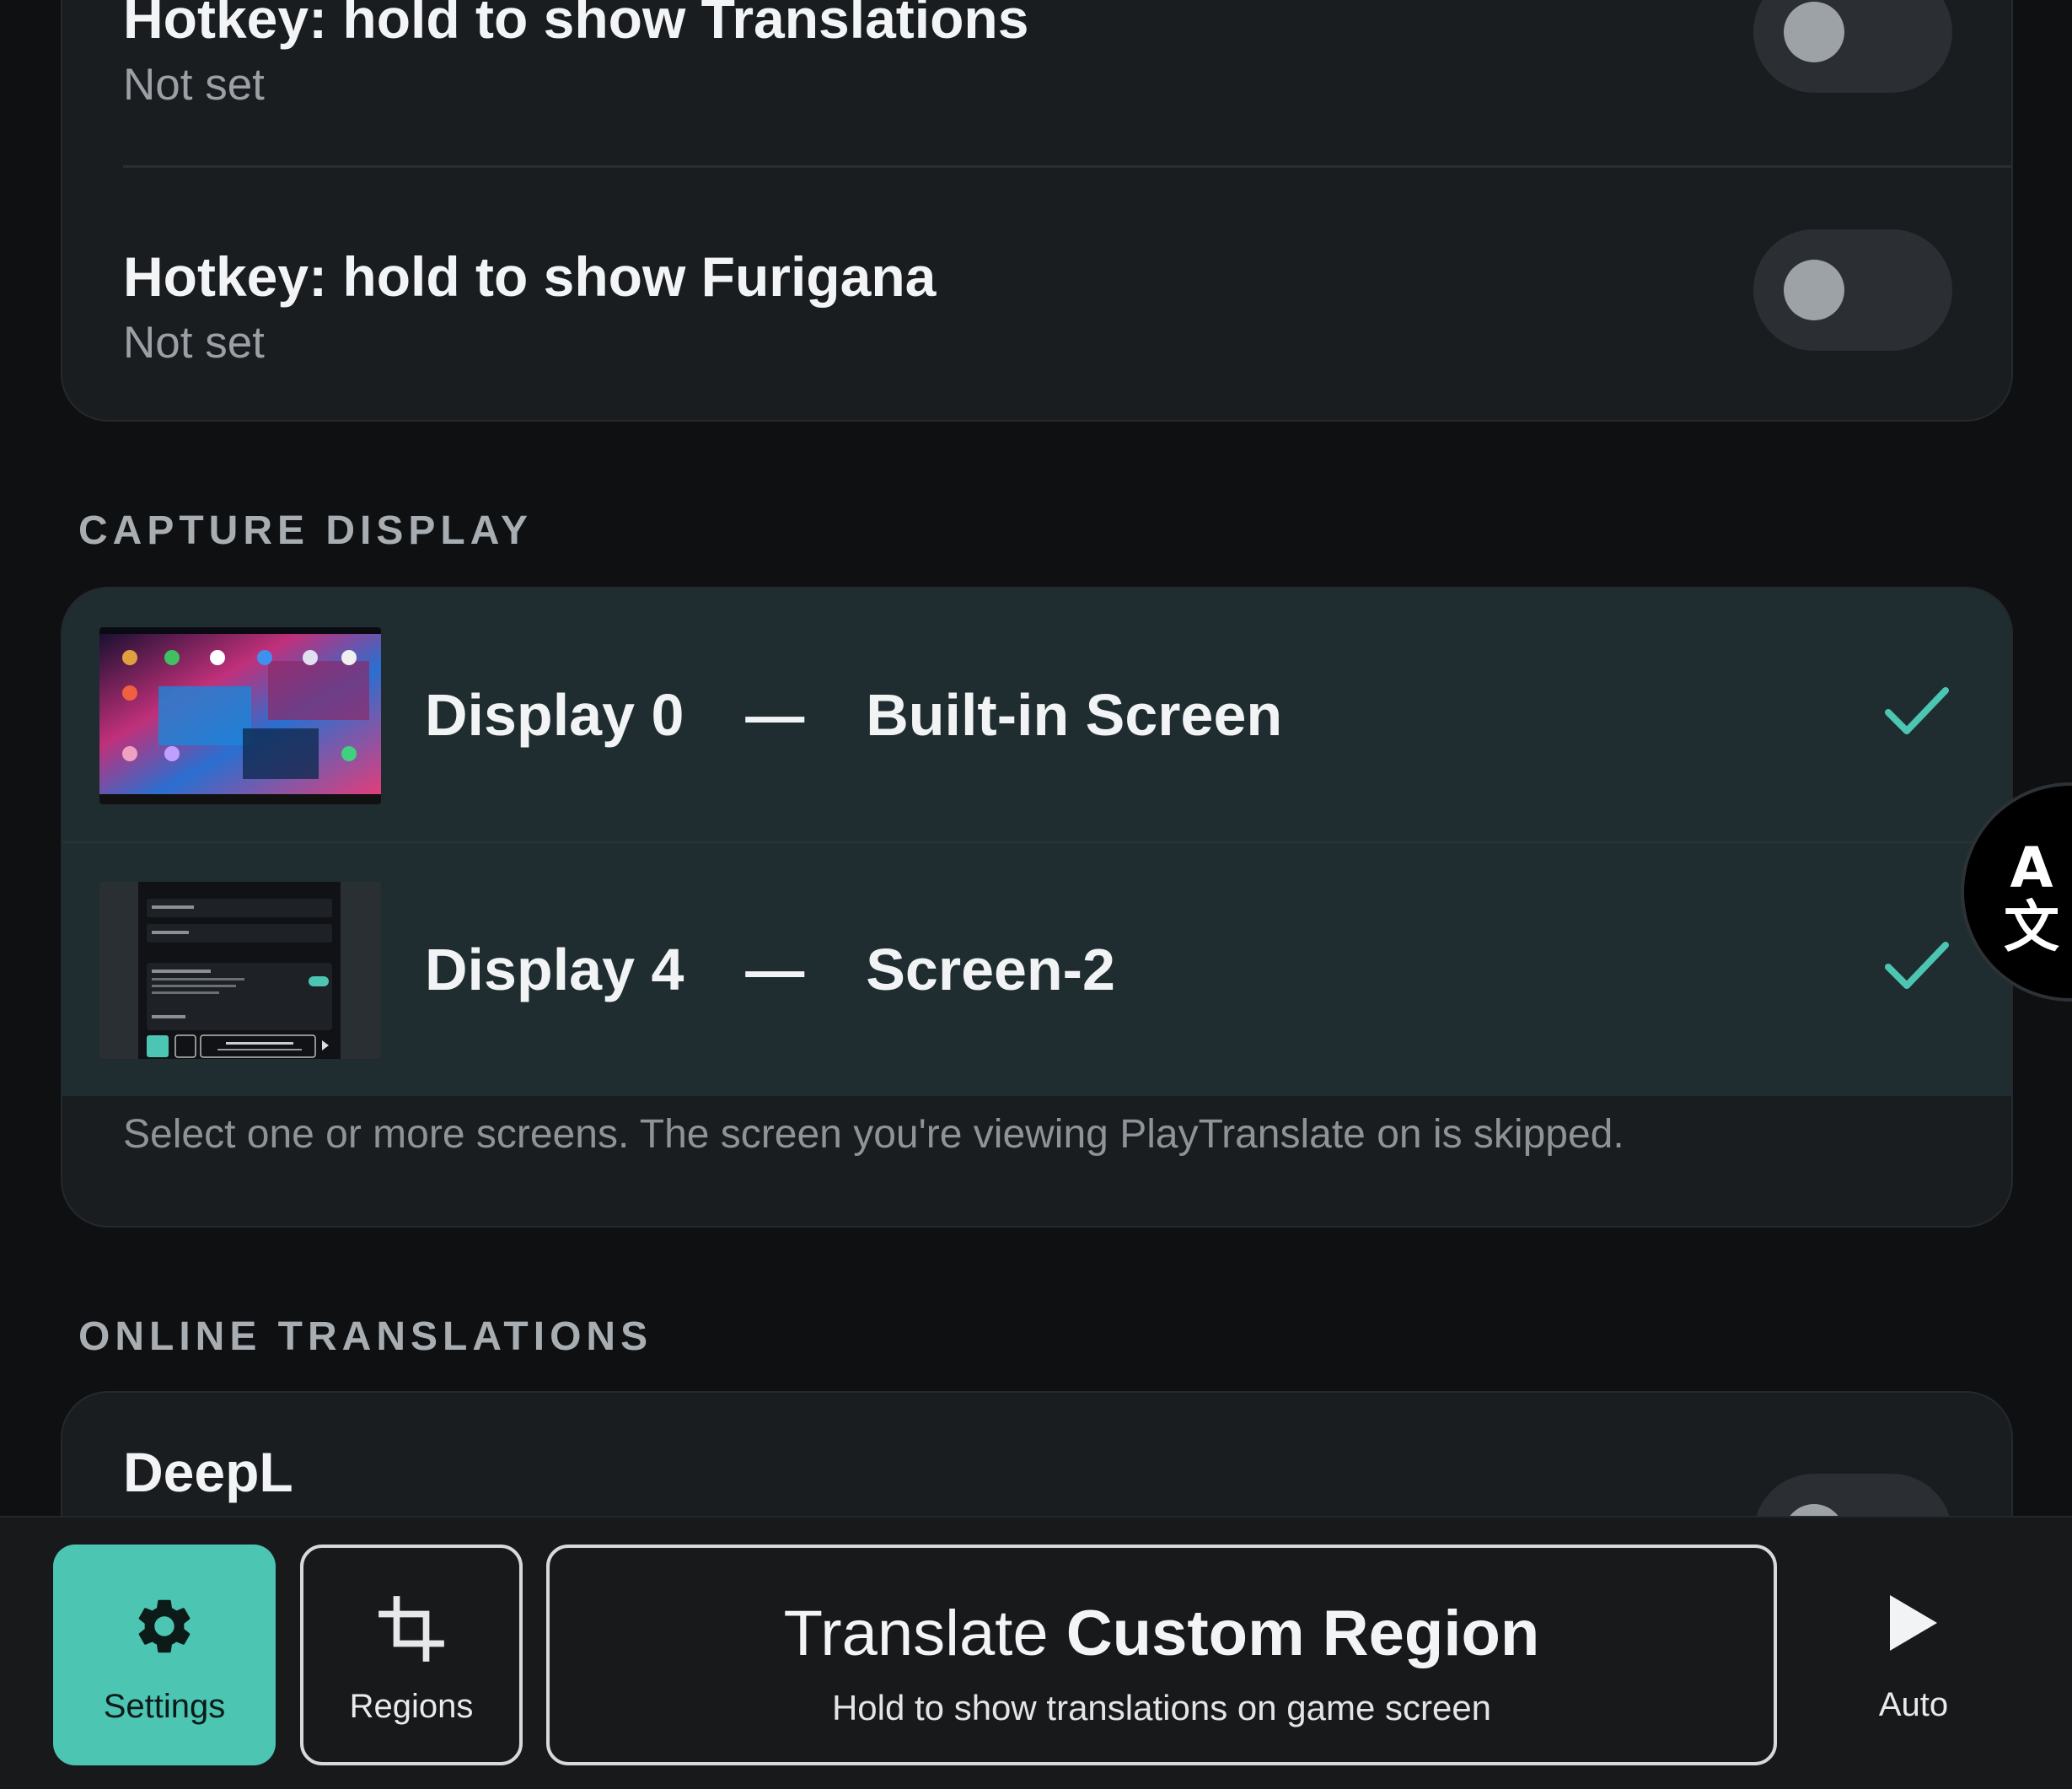 This screenshot has height=1789, width=2072. I want to click on translate-button-title: Translate Custom Region, so click(1162, 1633).